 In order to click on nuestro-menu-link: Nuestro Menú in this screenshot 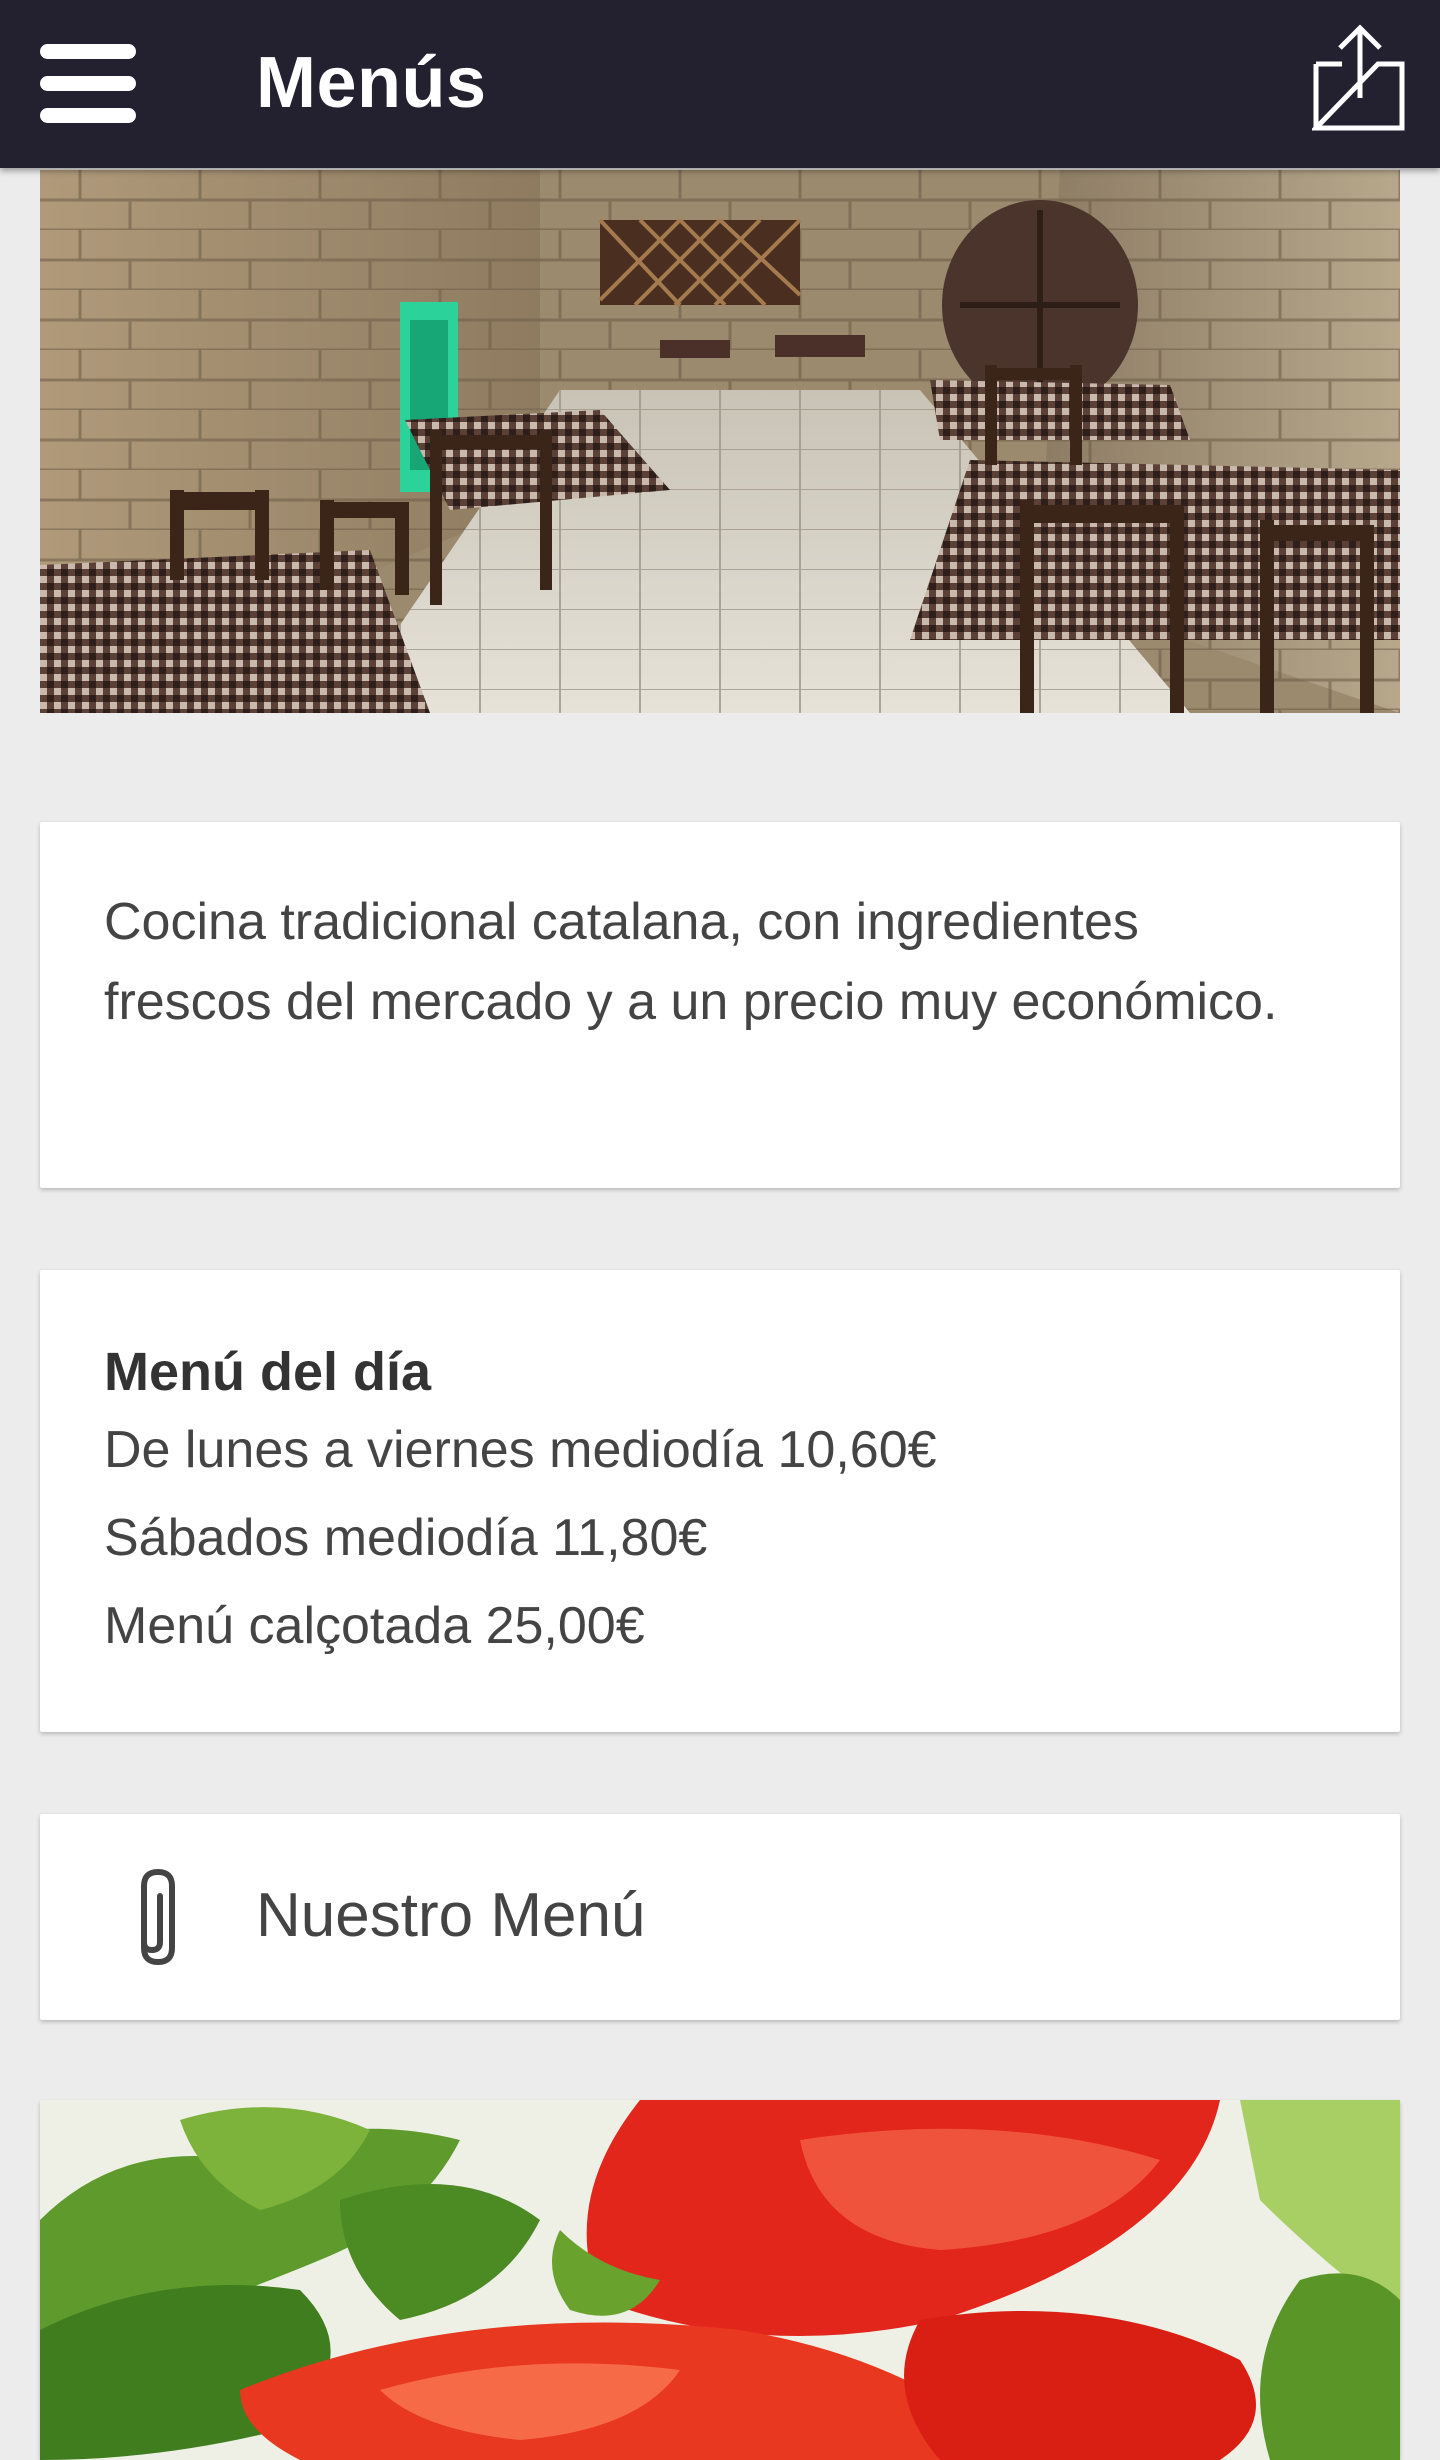, I will do `click(720, 1917)`.